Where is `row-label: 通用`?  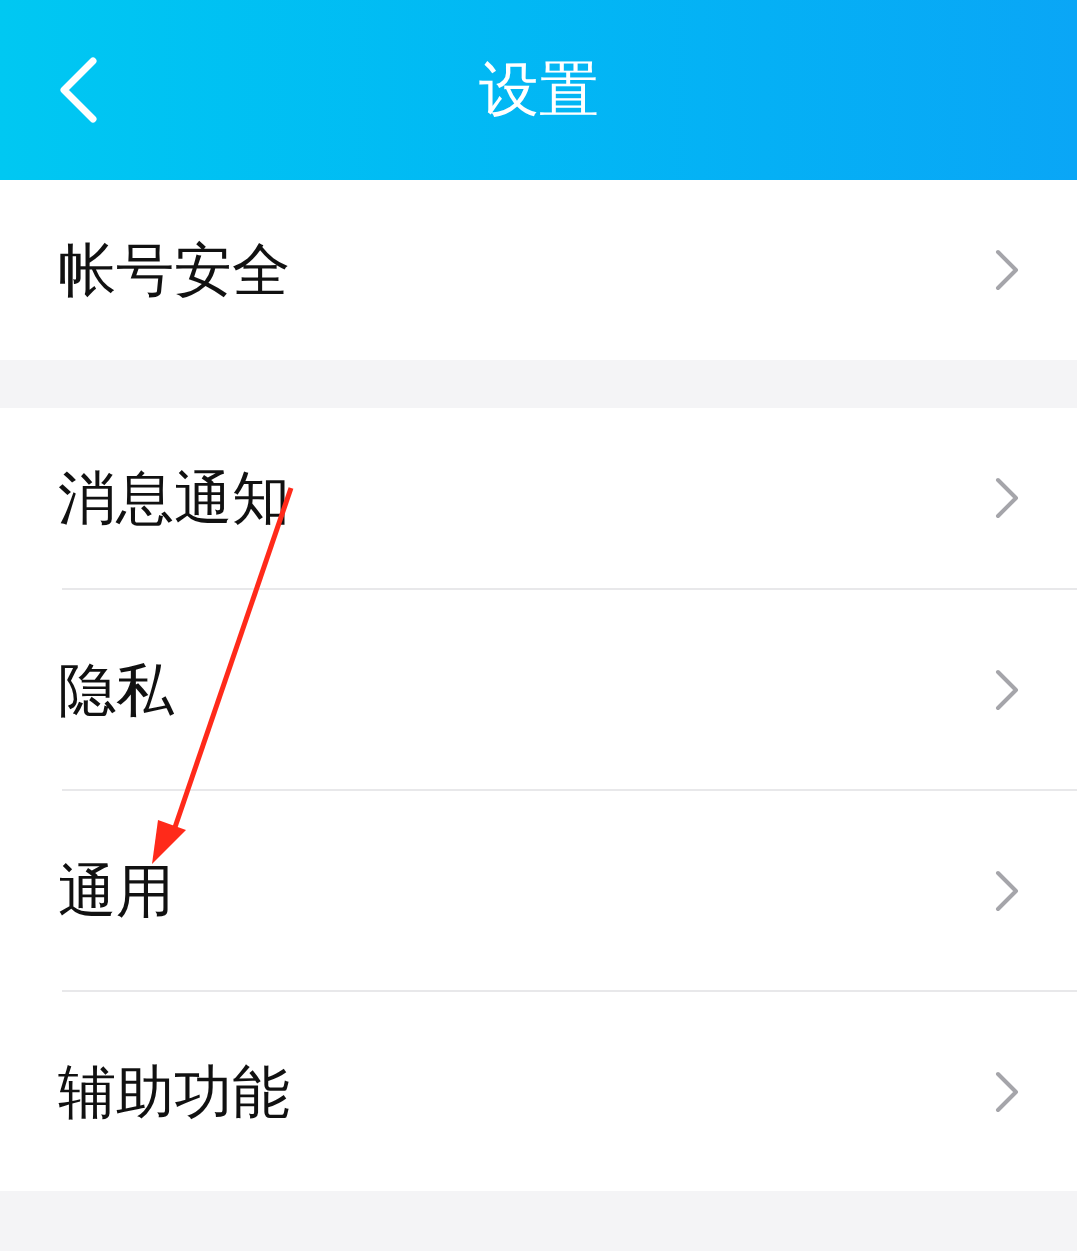
row-label: 通用 is located at coordinates (116, 890).